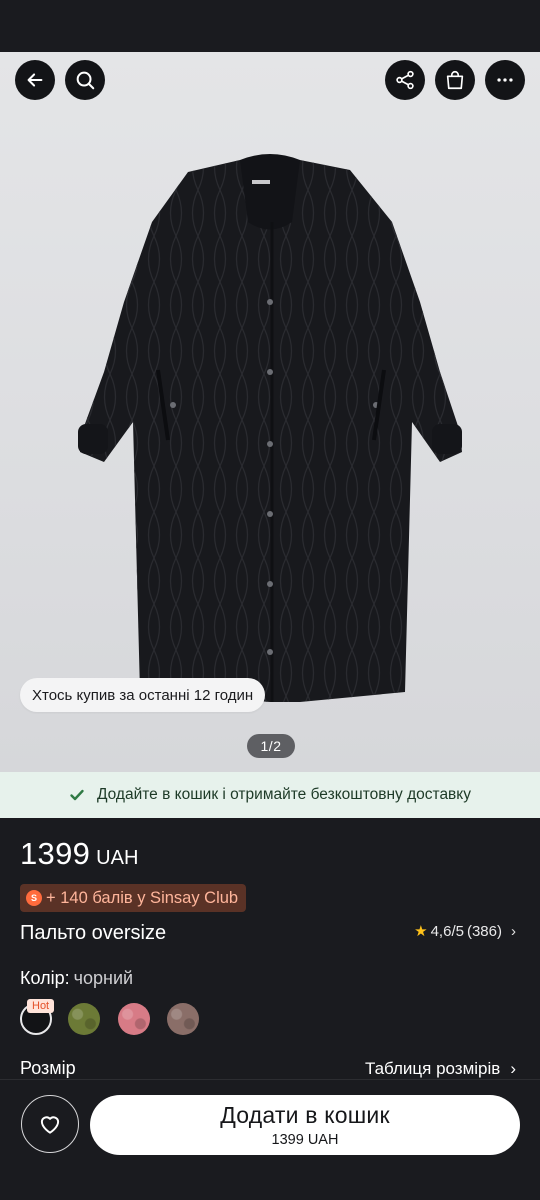  I want to click on price-amount: 1399, so click(55, 853).